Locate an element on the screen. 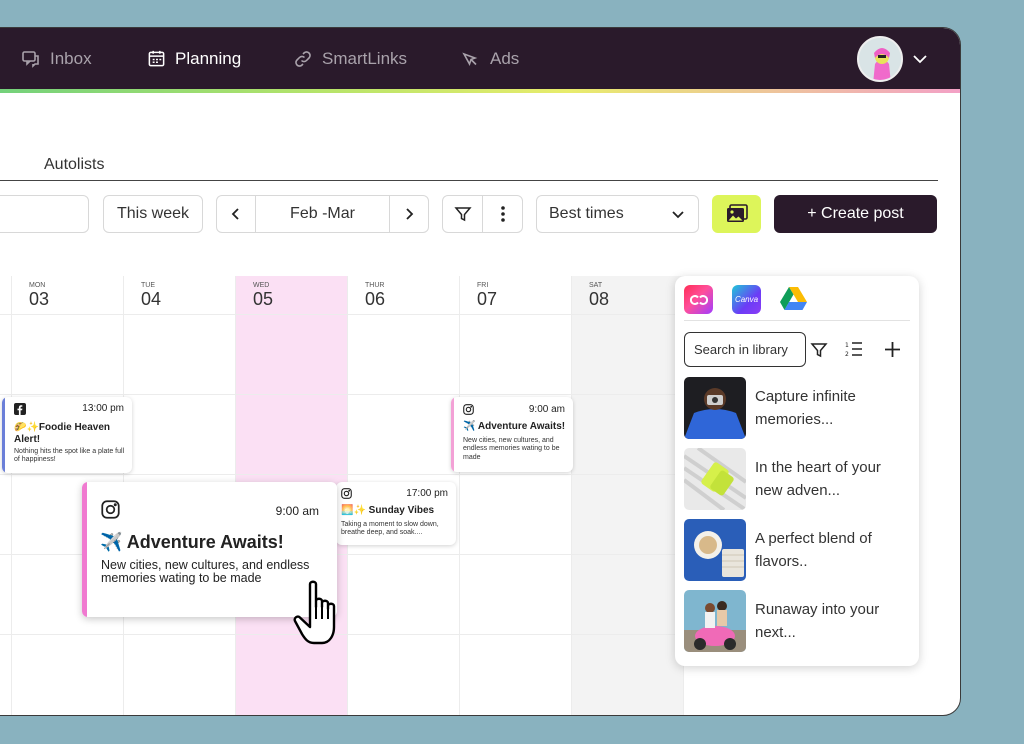  library-search-input: Search in library is located at coordinates (745, 349).